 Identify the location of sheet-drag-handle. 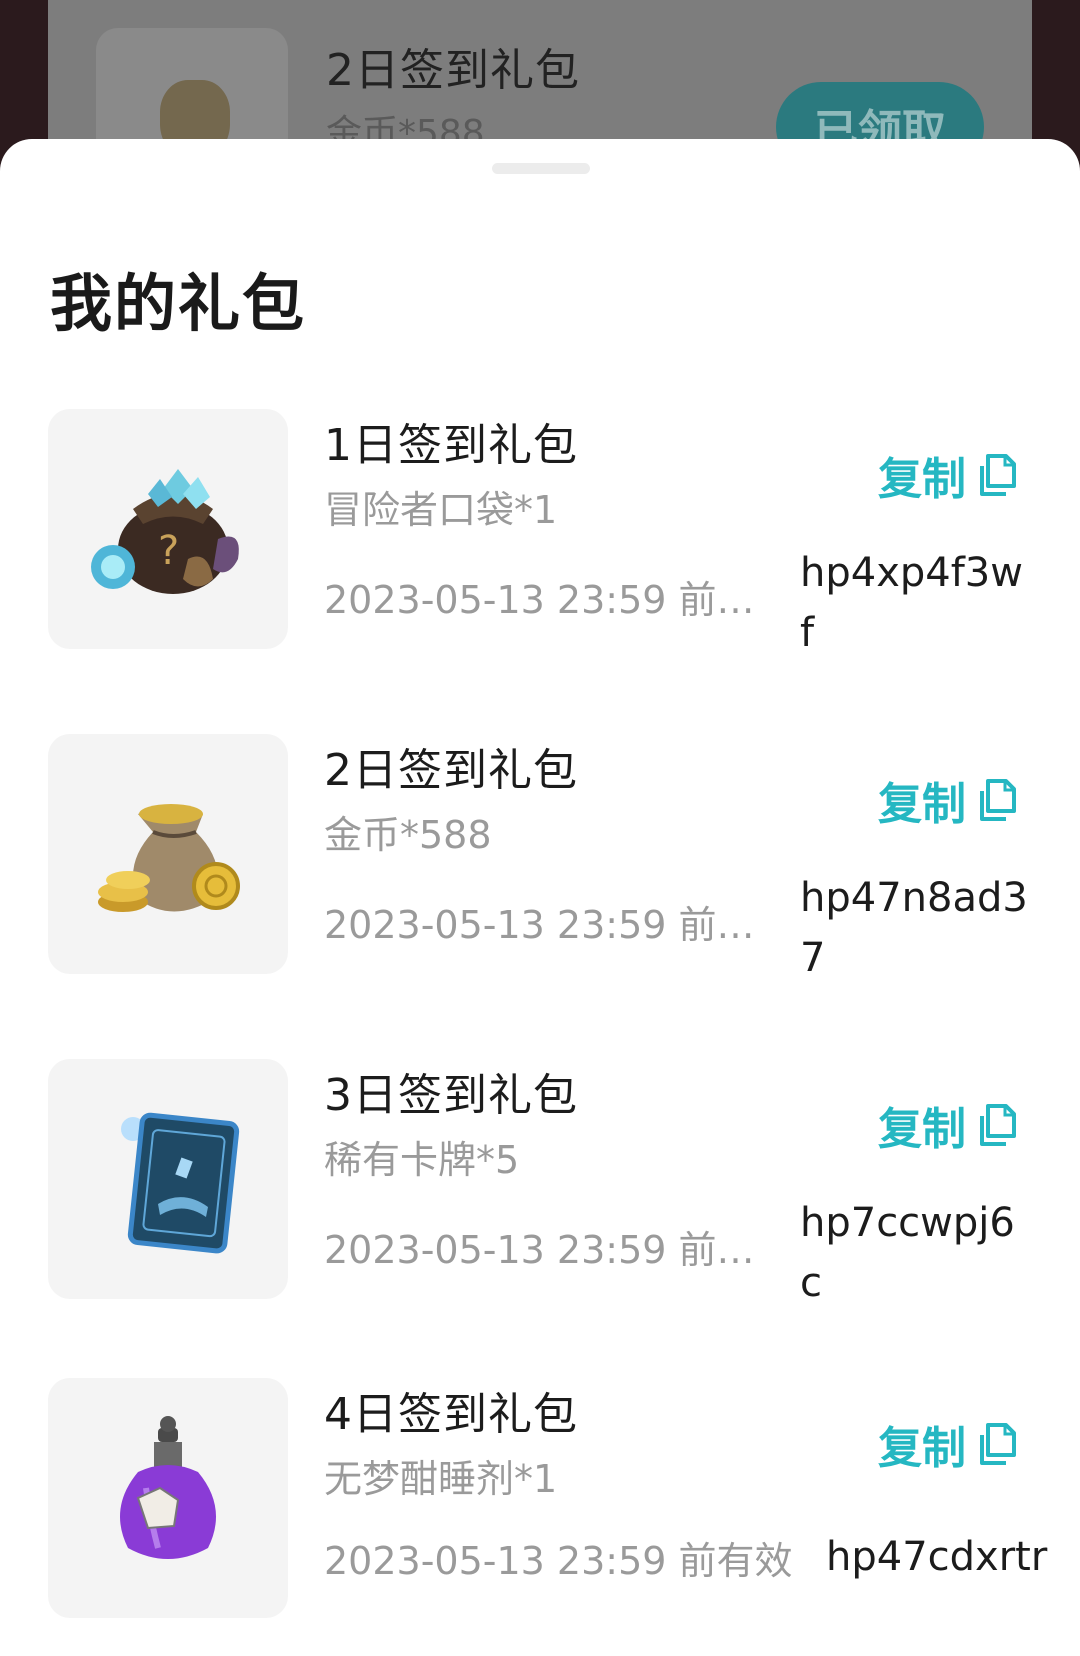
(541, 168).